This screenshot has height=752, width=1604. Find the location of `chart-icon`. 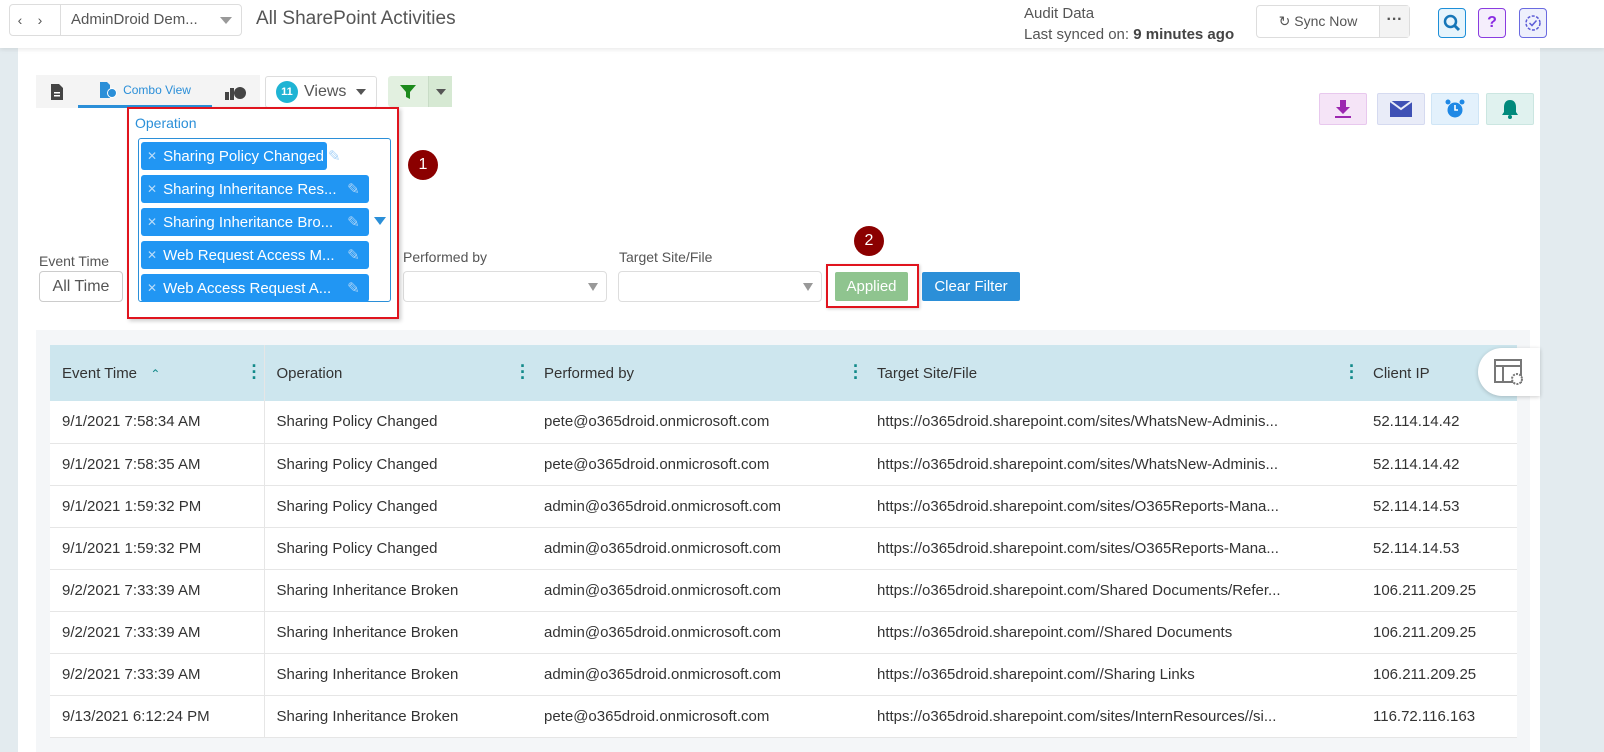

chart-icon is located at coordinates (235, 93).